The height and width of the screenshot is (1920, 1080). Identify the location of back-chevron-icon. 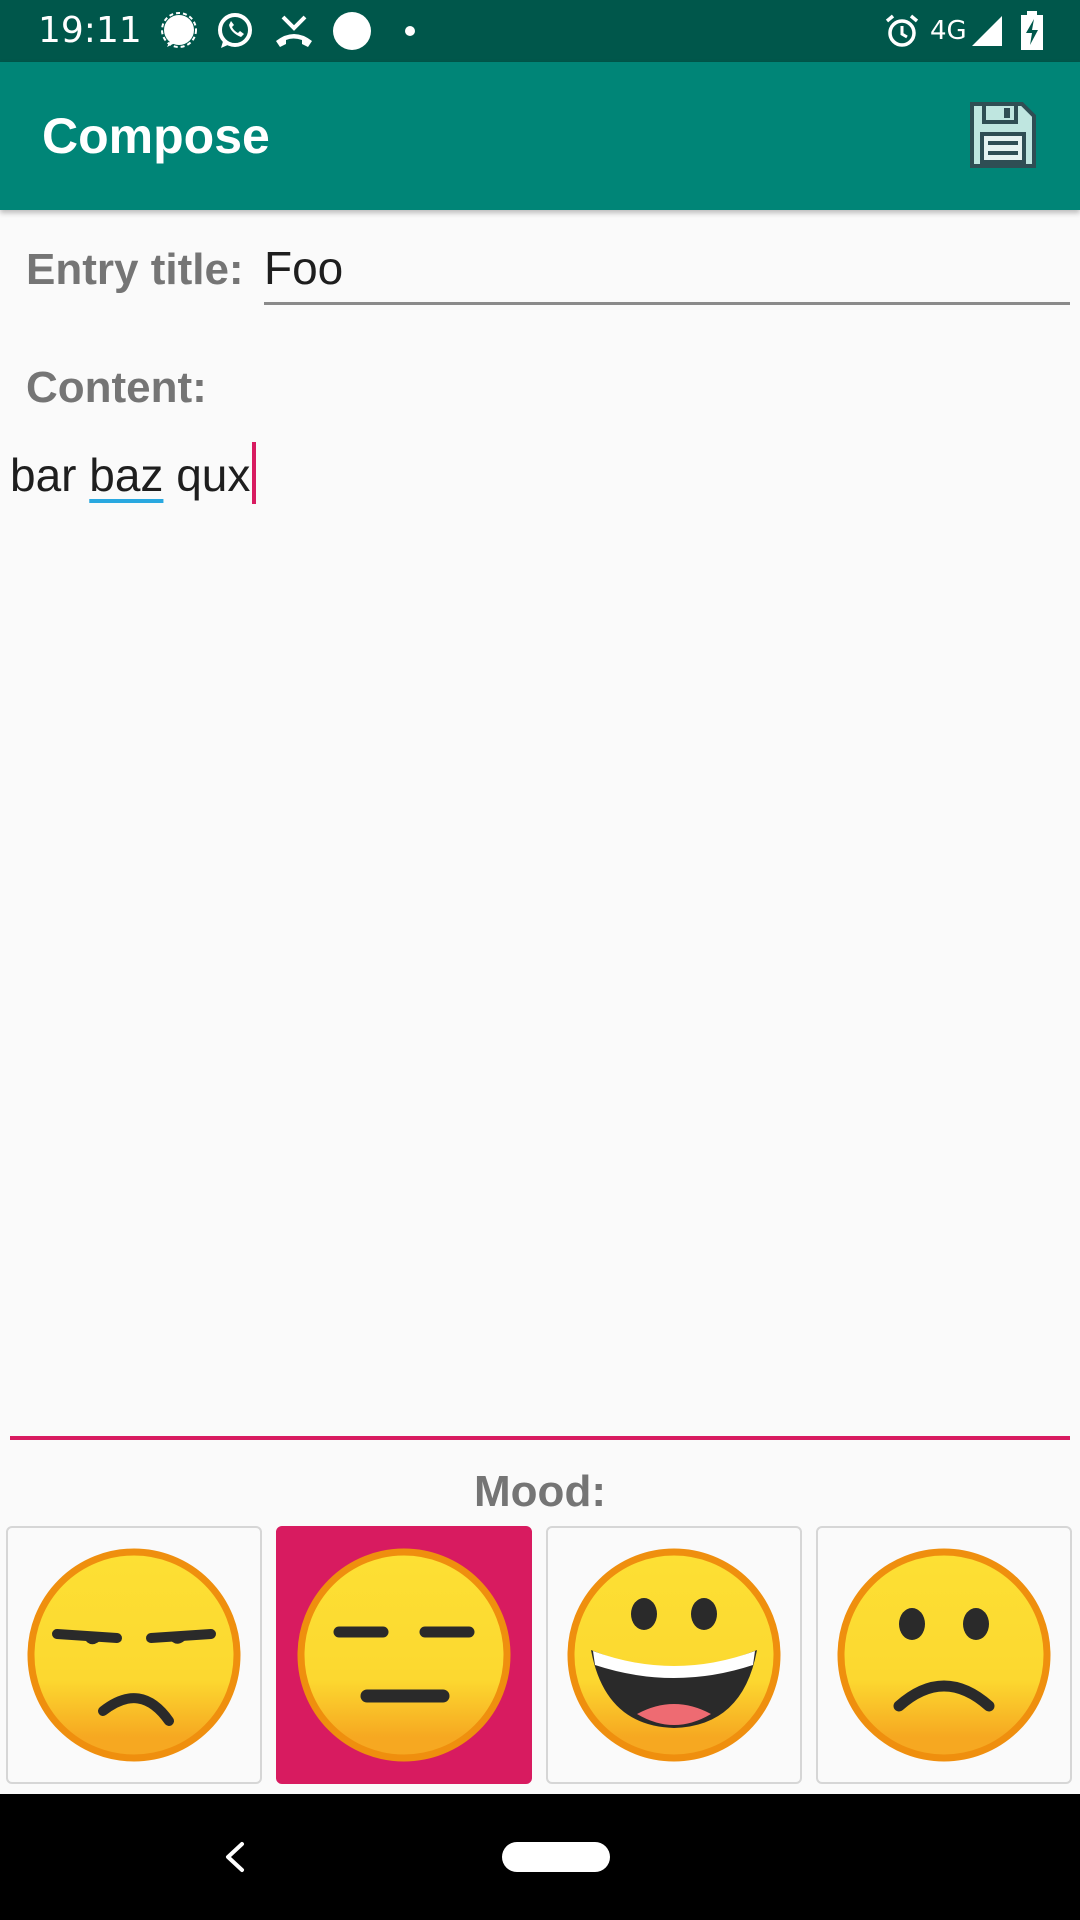
(235, 1857).